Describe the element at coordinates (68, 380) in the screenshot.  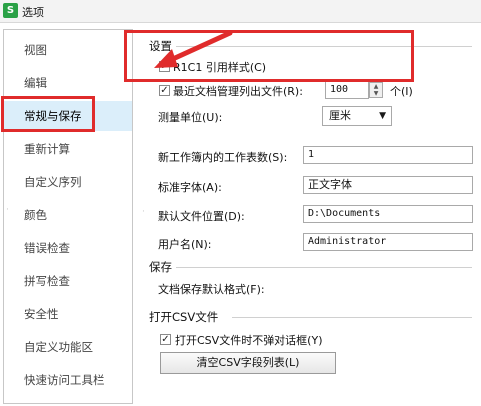
I see `sidebar-item-quick-access: 快速访问工具栏` at that location.